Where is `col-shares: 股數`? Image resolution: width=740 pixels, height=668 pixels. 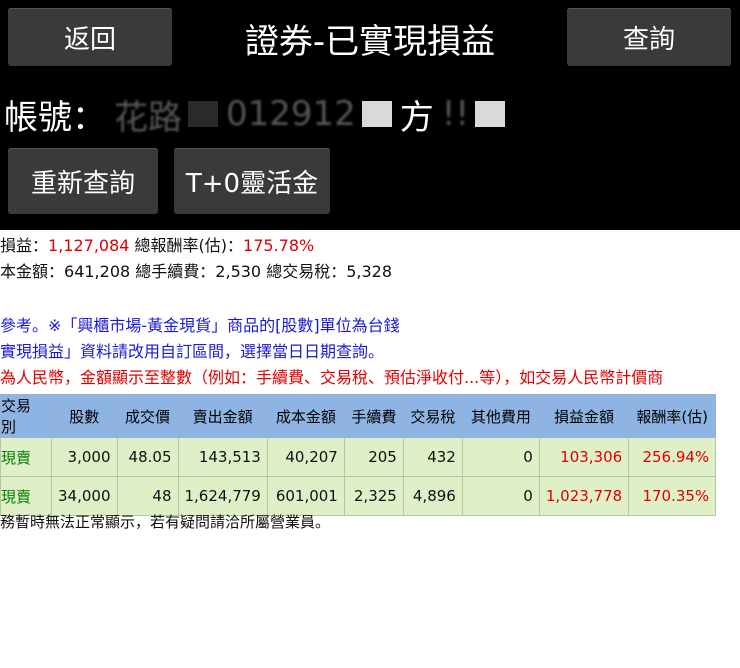
col-shares: 股數 is located at coordinates (84, 416).